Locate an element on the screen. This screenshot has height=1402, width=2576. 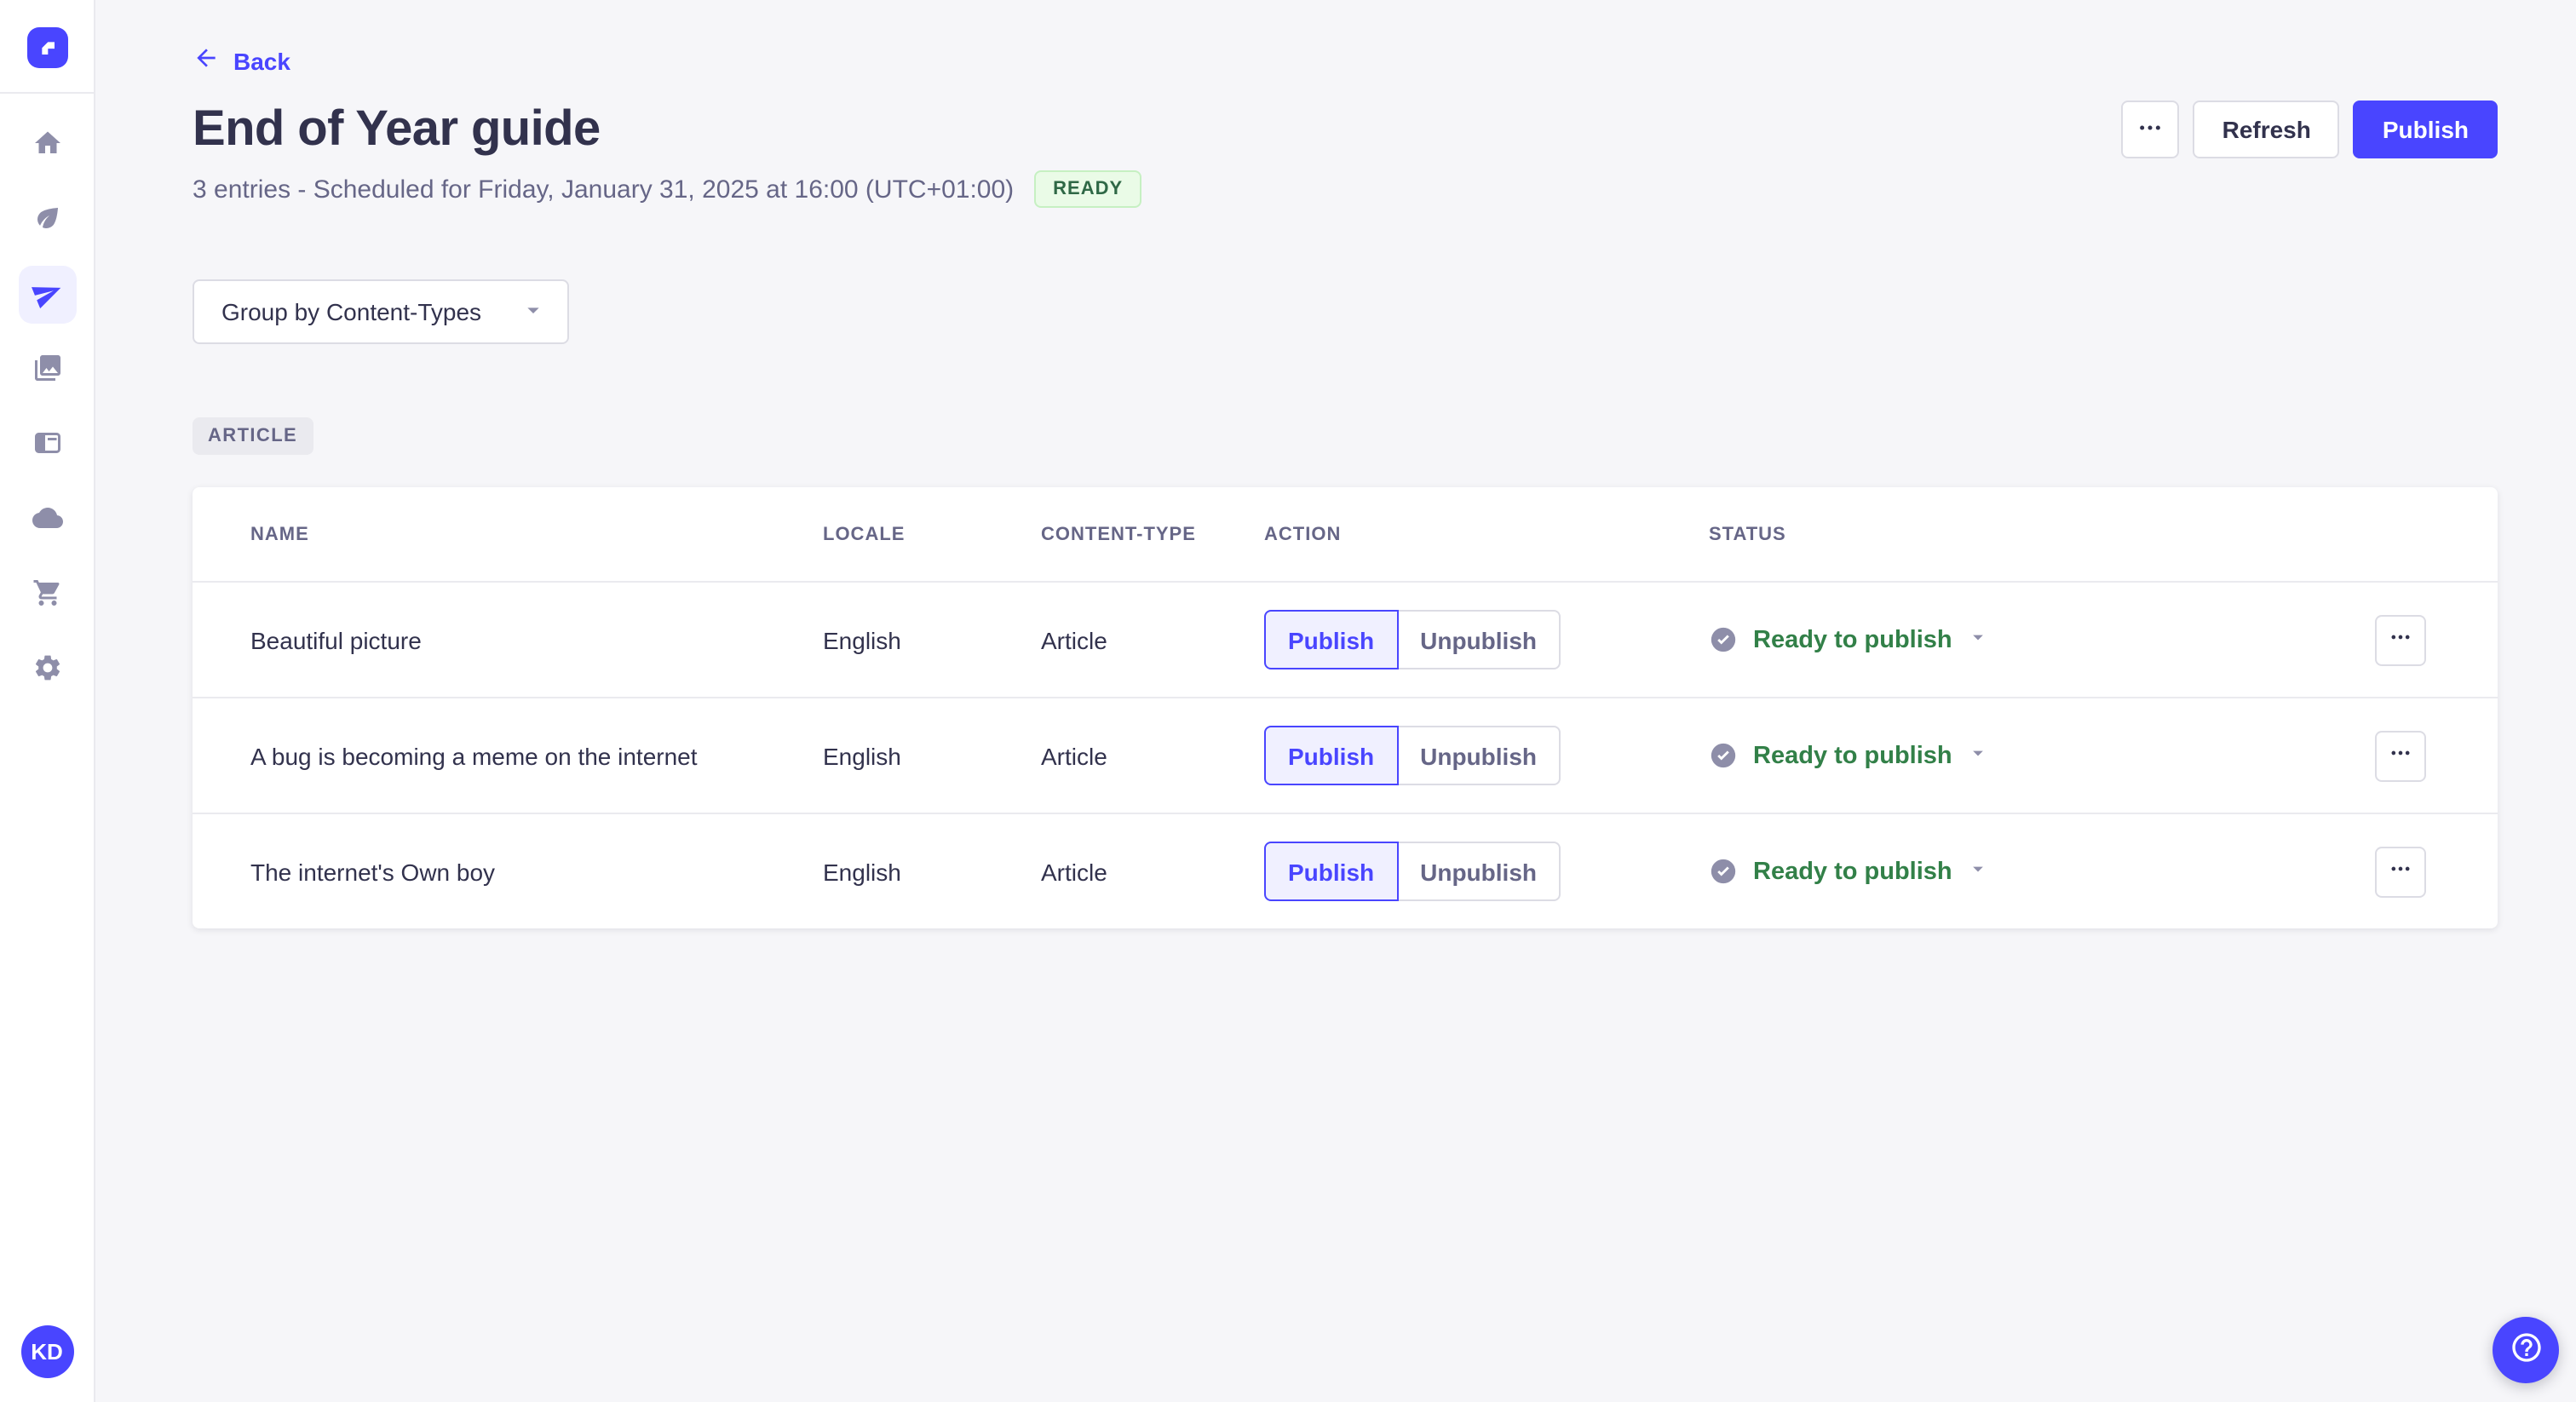
help-button is located at coordinates (2526, 1350).